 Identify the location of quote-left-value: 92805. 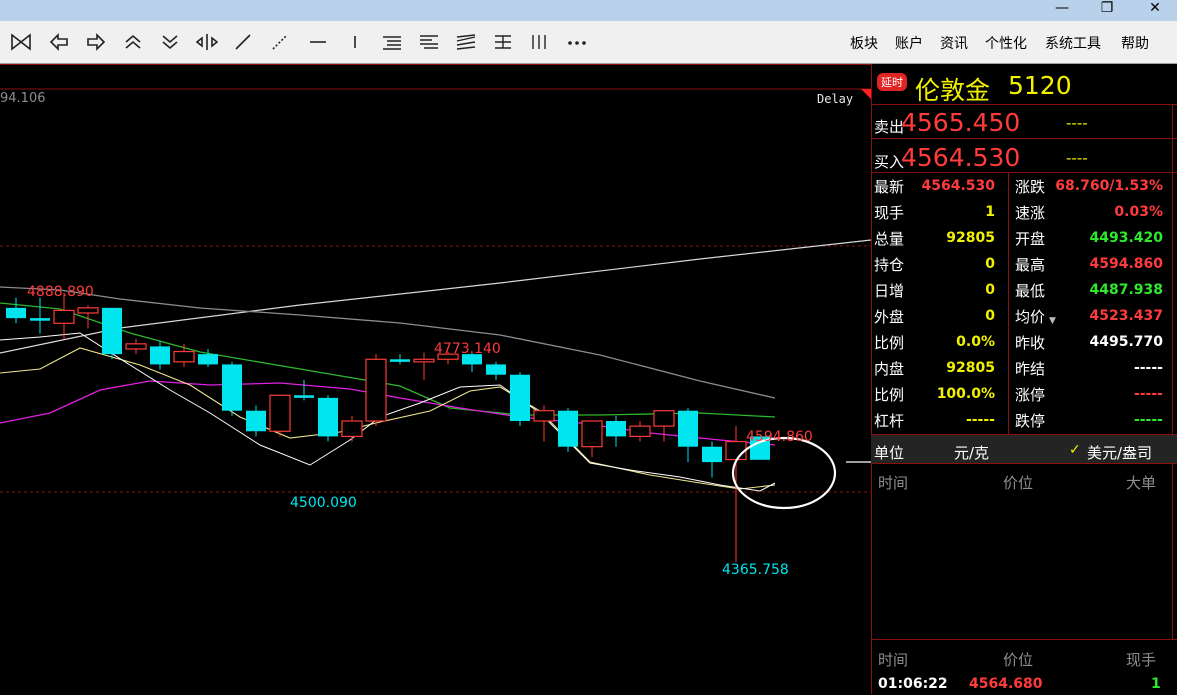
(970, 368).